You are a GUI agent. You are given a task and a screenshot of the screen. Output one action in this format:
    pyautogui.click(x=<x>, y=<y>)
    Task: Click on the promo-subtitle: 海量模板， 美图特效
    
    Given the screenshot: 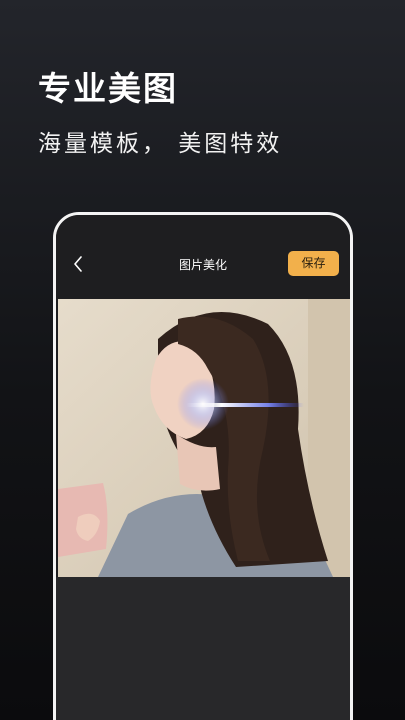 What is the action you would take?
    pyautogui.click(x=160, y=144)
    